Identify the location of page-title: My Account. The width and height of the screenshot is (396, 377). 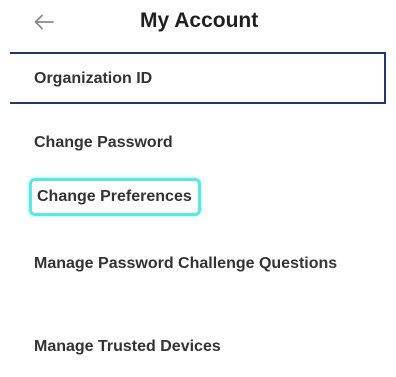
(199, 20).